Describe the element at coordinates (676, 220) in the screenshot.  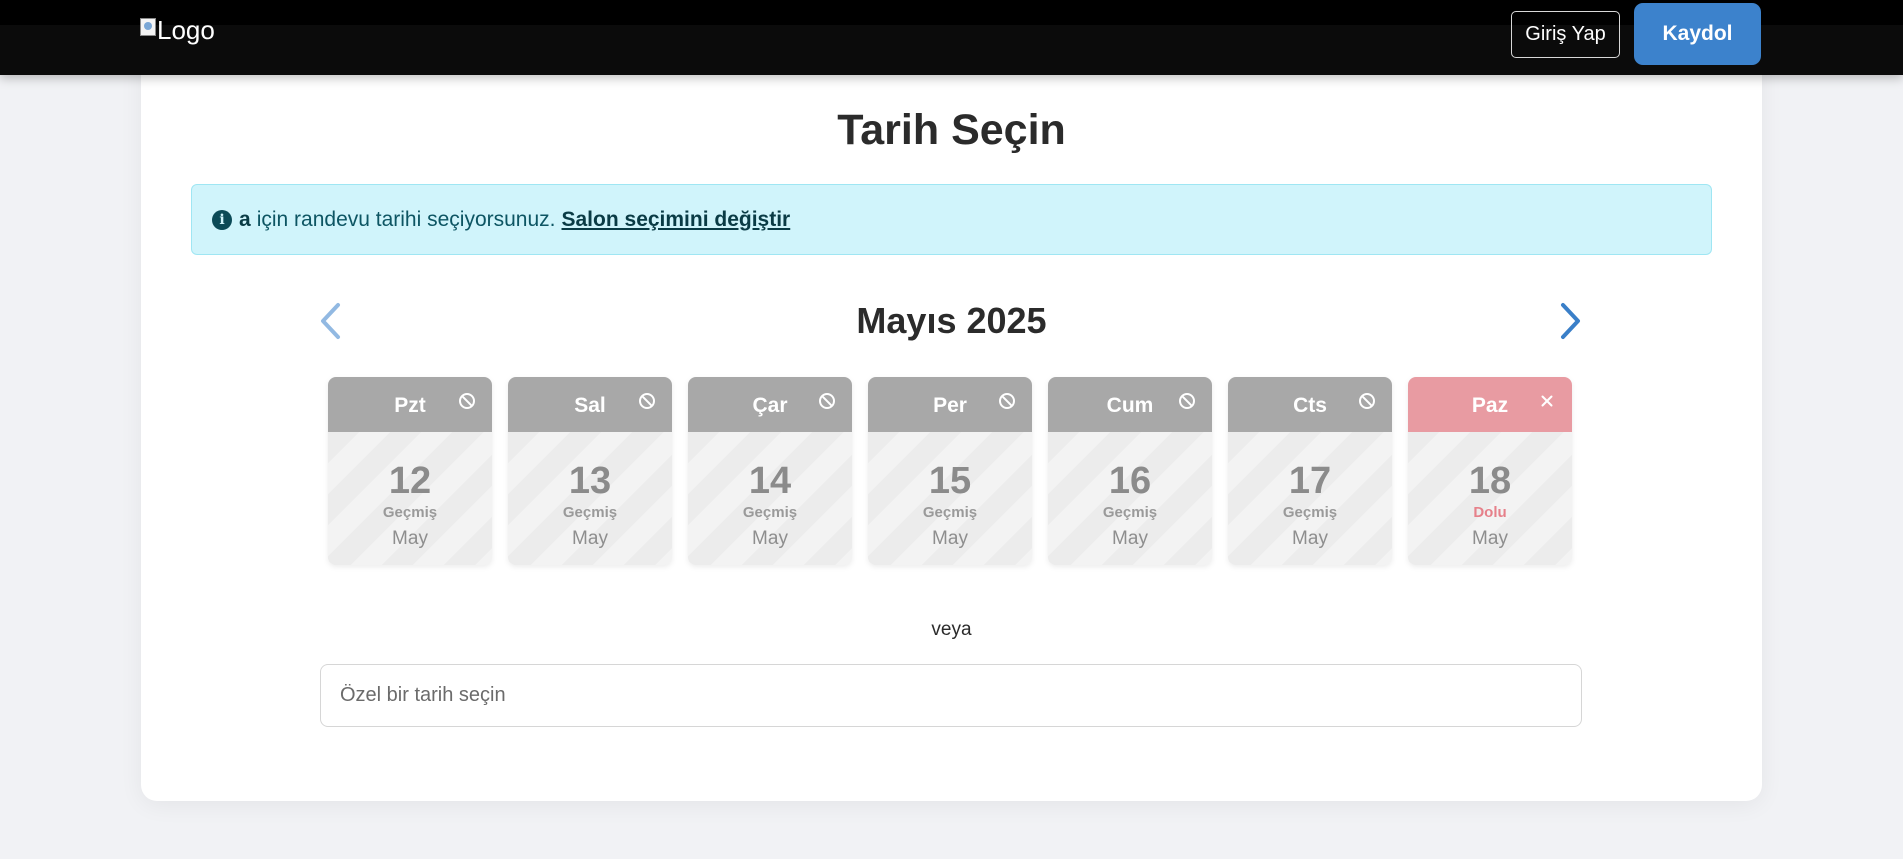
I see `change-salon-link: Salon seçimini değiştir` at that location.